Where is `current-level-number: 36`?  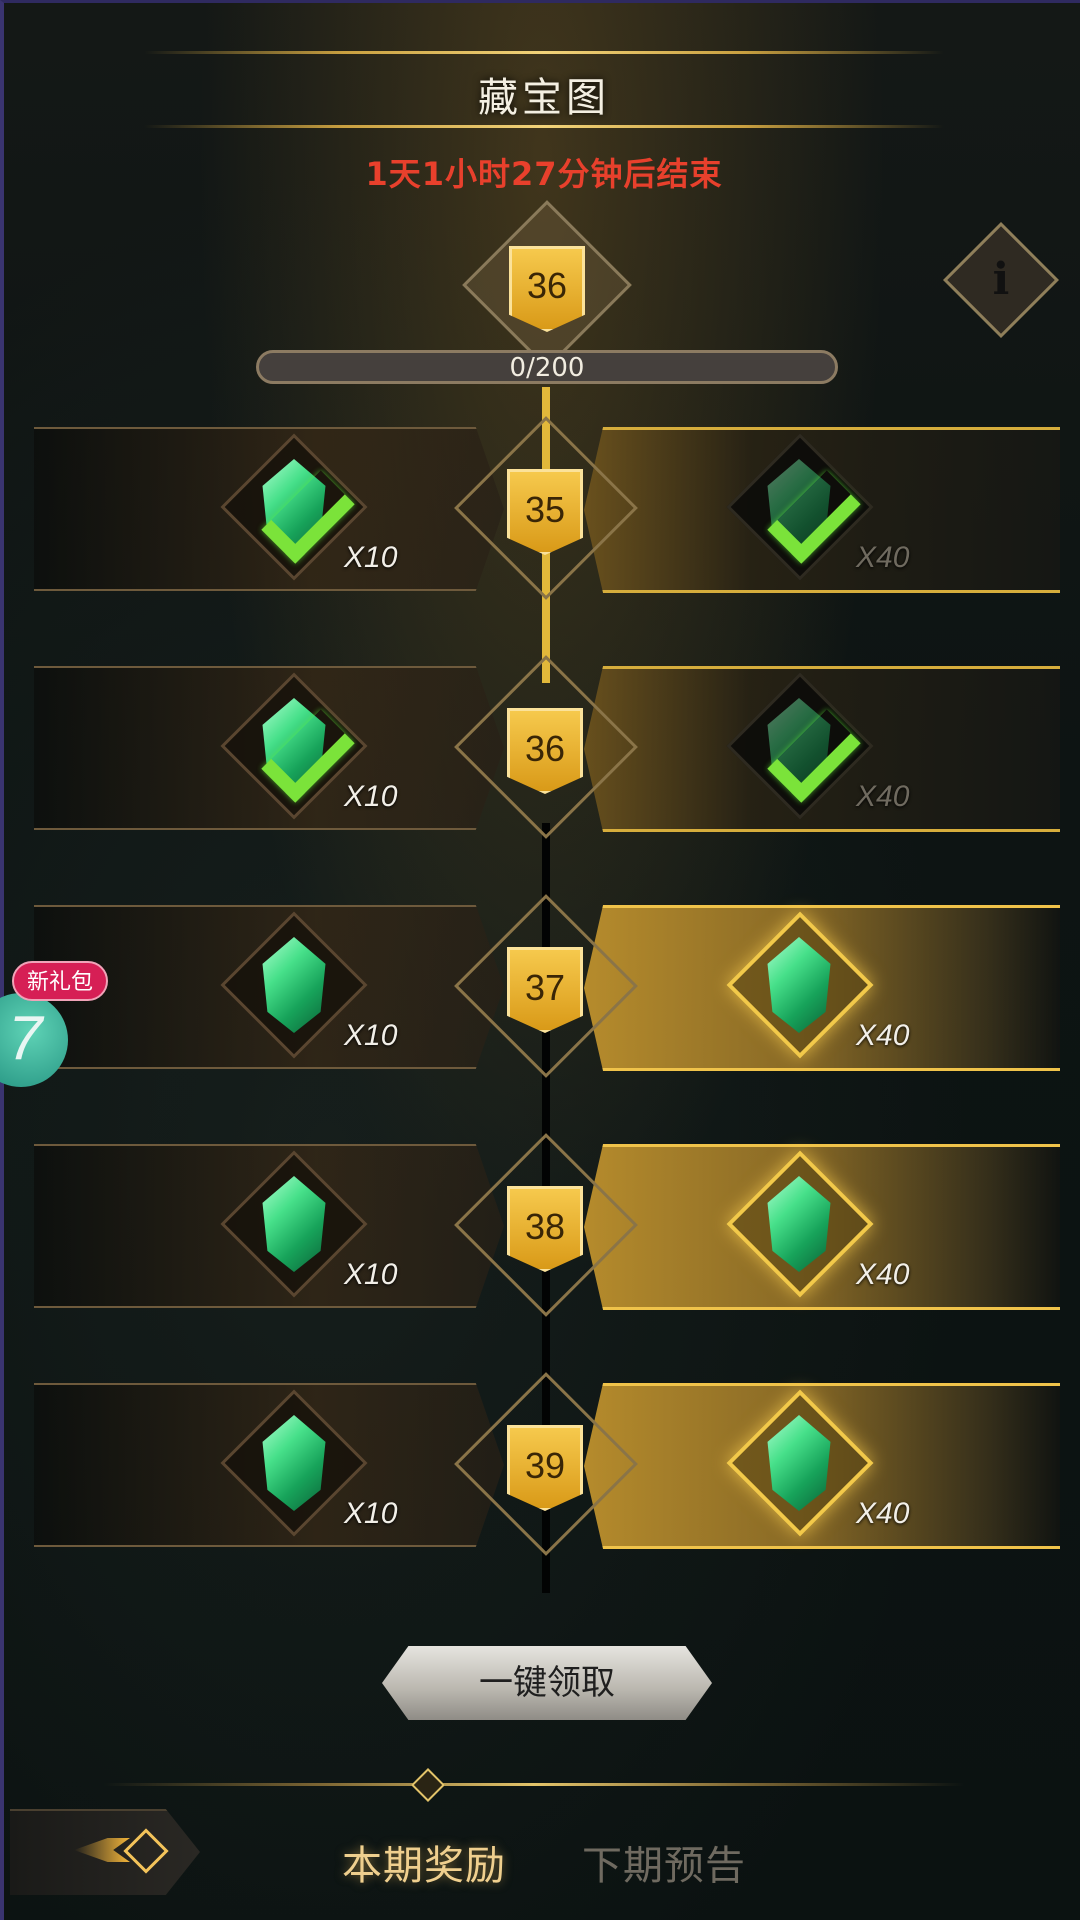 current-level-number: 36 is located at coordinates (547, 285).